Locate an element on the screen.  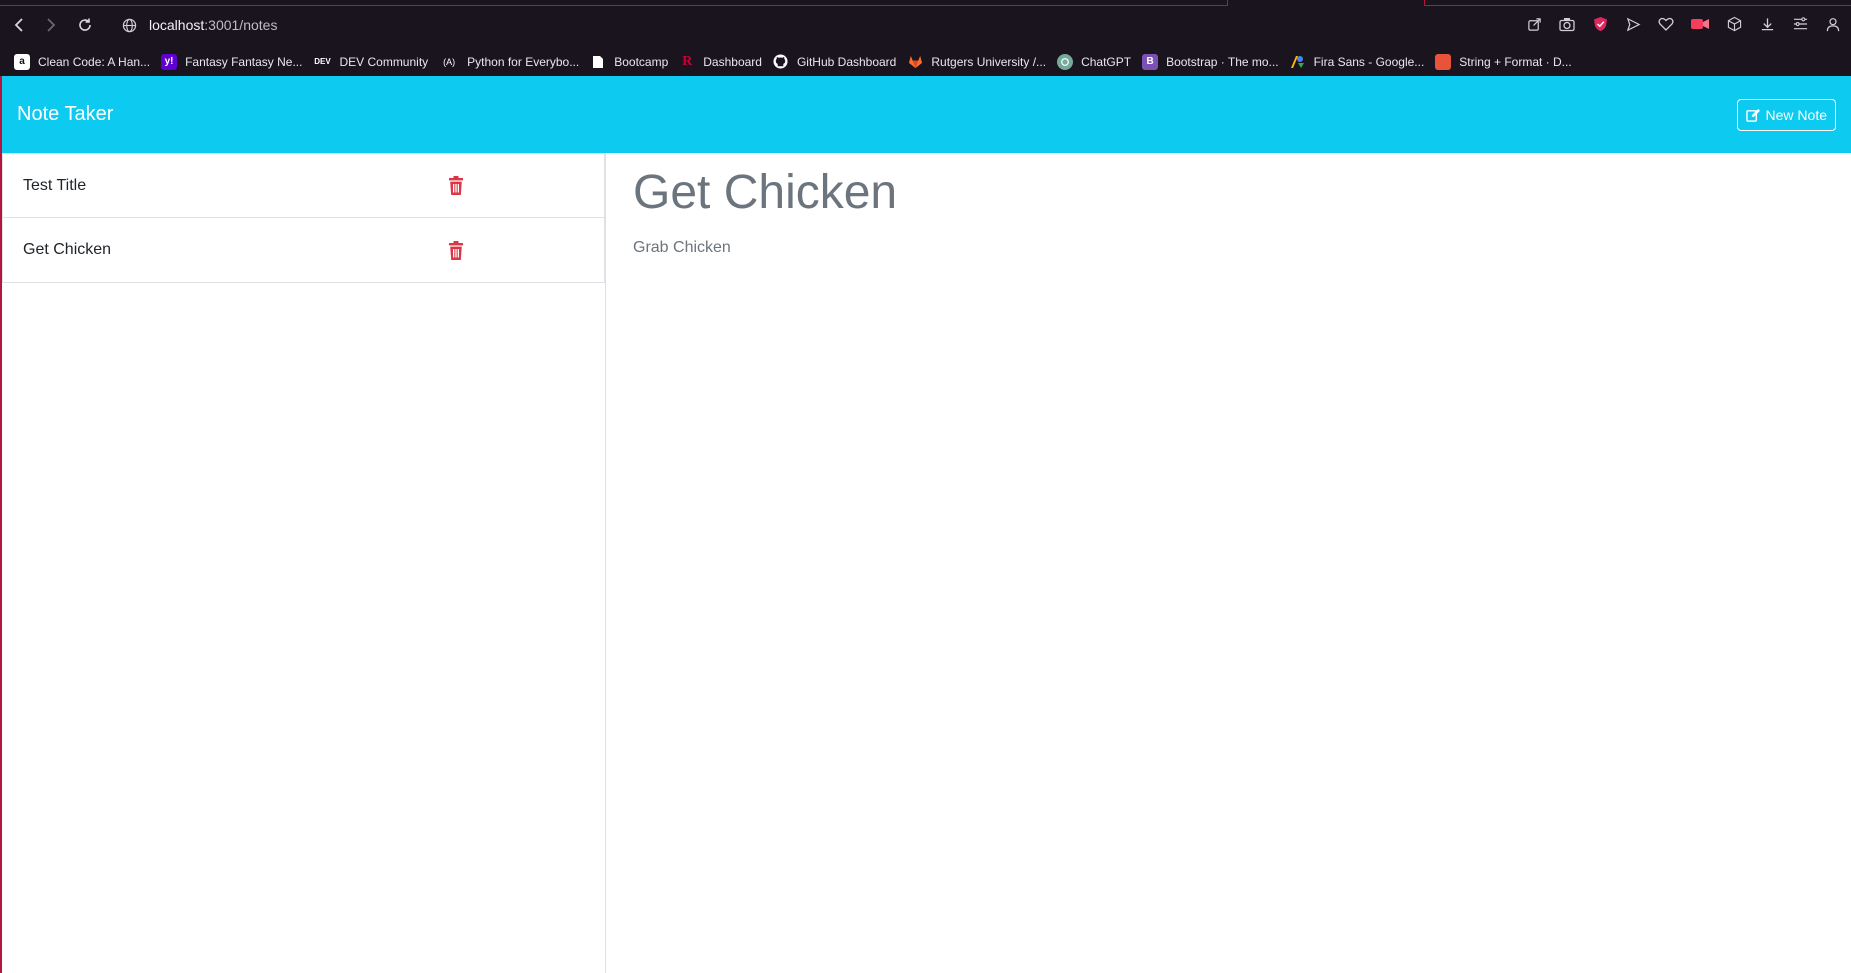
bookmark-dev-community: DEV DEV Community is located at coordinates (370, 62).